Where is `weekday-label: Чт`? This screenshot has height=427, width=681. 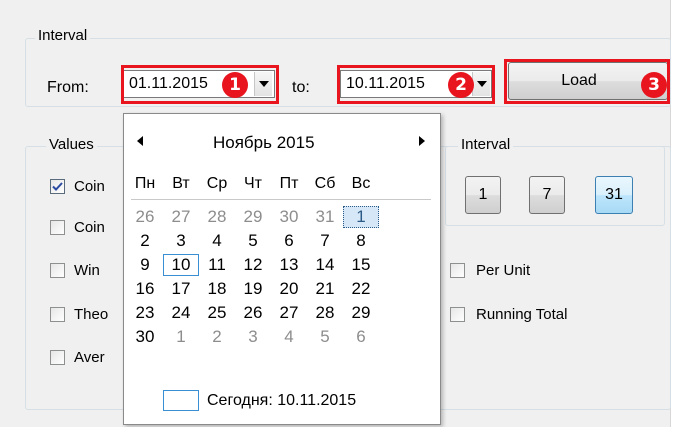
weekday-label: Чт is located at coordinates (253, 183).